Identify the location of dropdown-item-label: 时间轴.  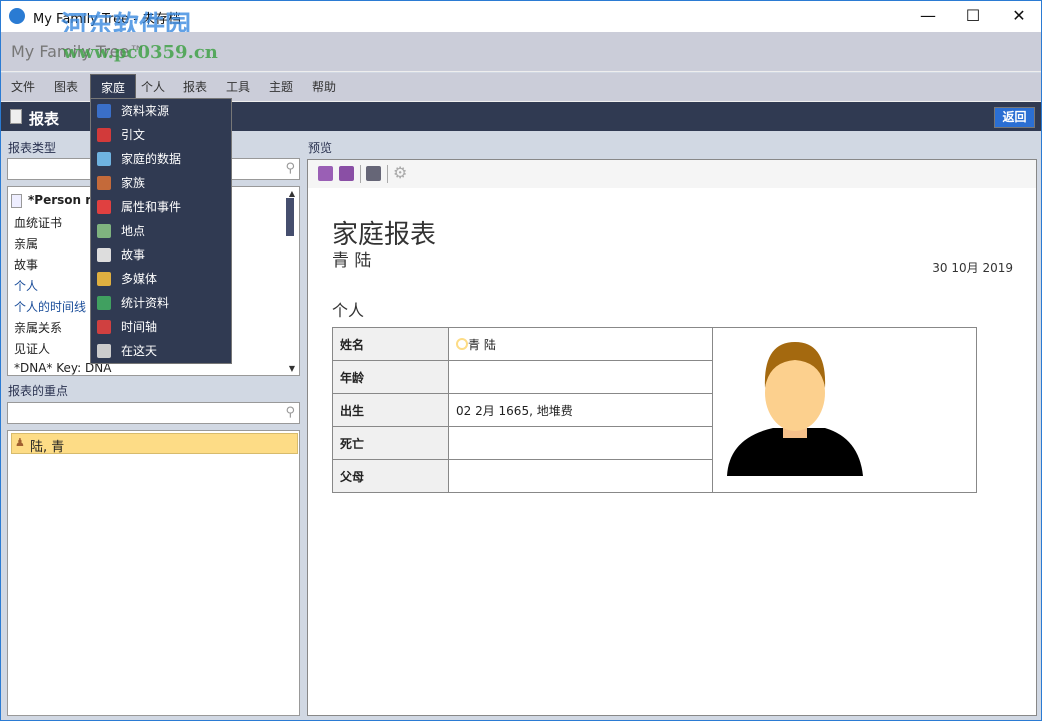
(139, 327).